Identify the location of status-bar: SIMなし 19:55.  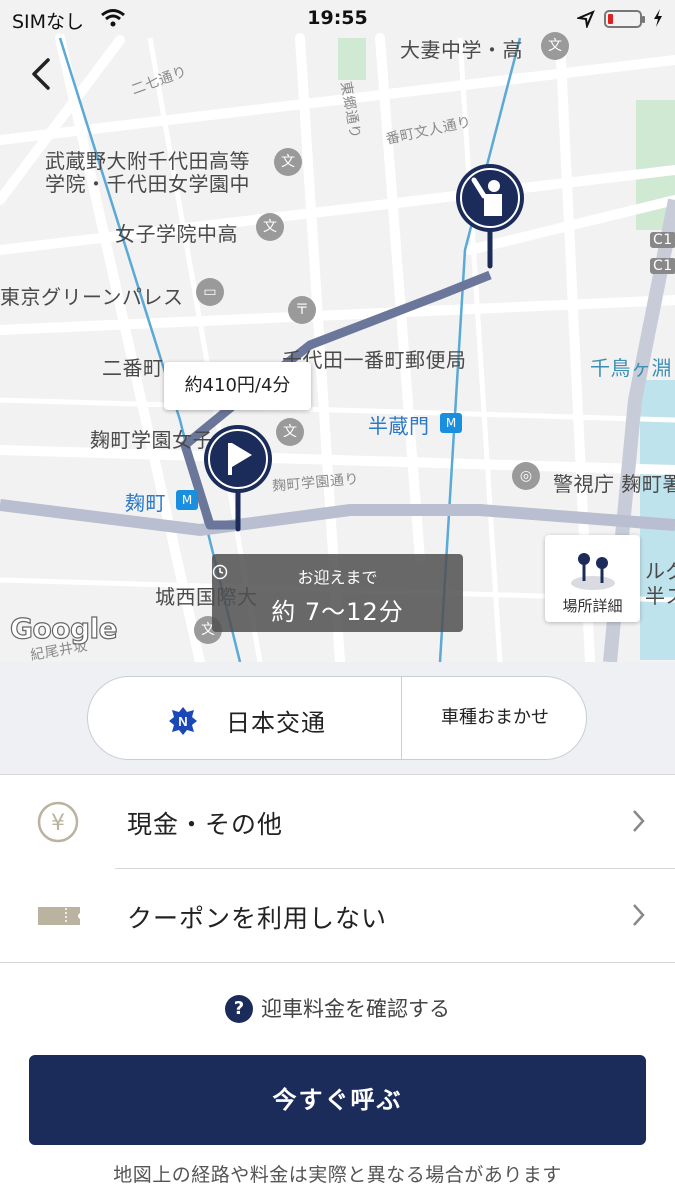
(337, 19).